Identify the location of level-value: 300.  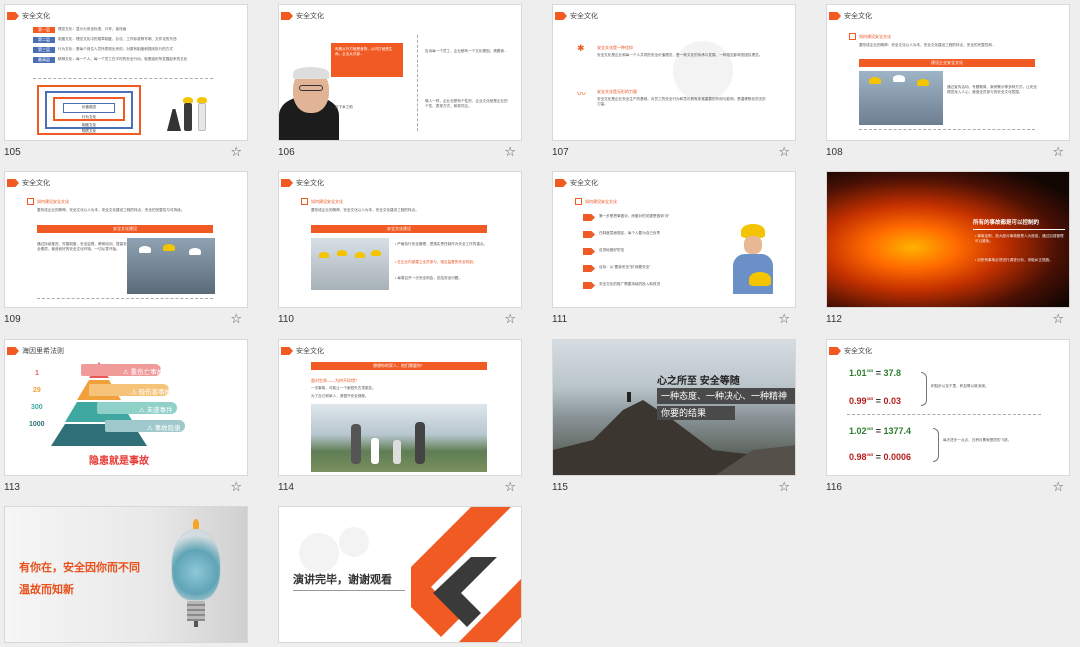
(37, 407).